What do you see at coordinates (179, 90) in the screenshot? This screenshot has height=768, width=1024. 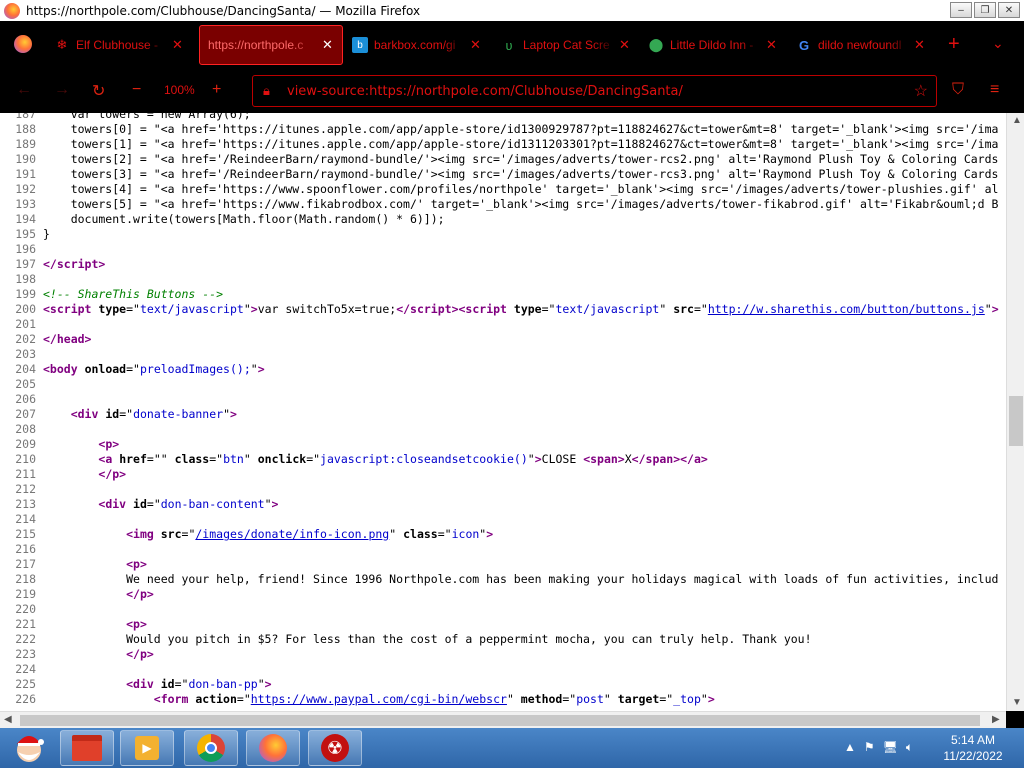 I see `zoom-level: 100%` at bounding box center [179, 90].